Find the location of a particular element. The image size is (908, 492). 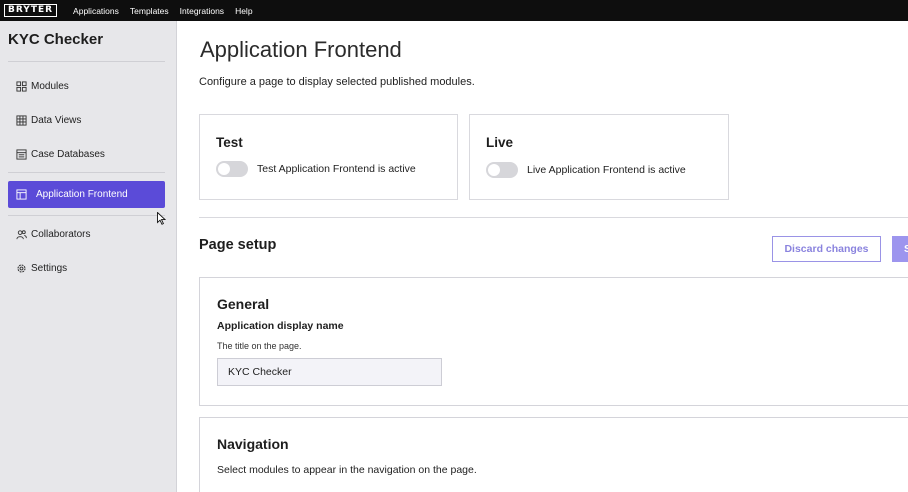

display-name-help: The title on the page. is located at coordinates (259, 346).